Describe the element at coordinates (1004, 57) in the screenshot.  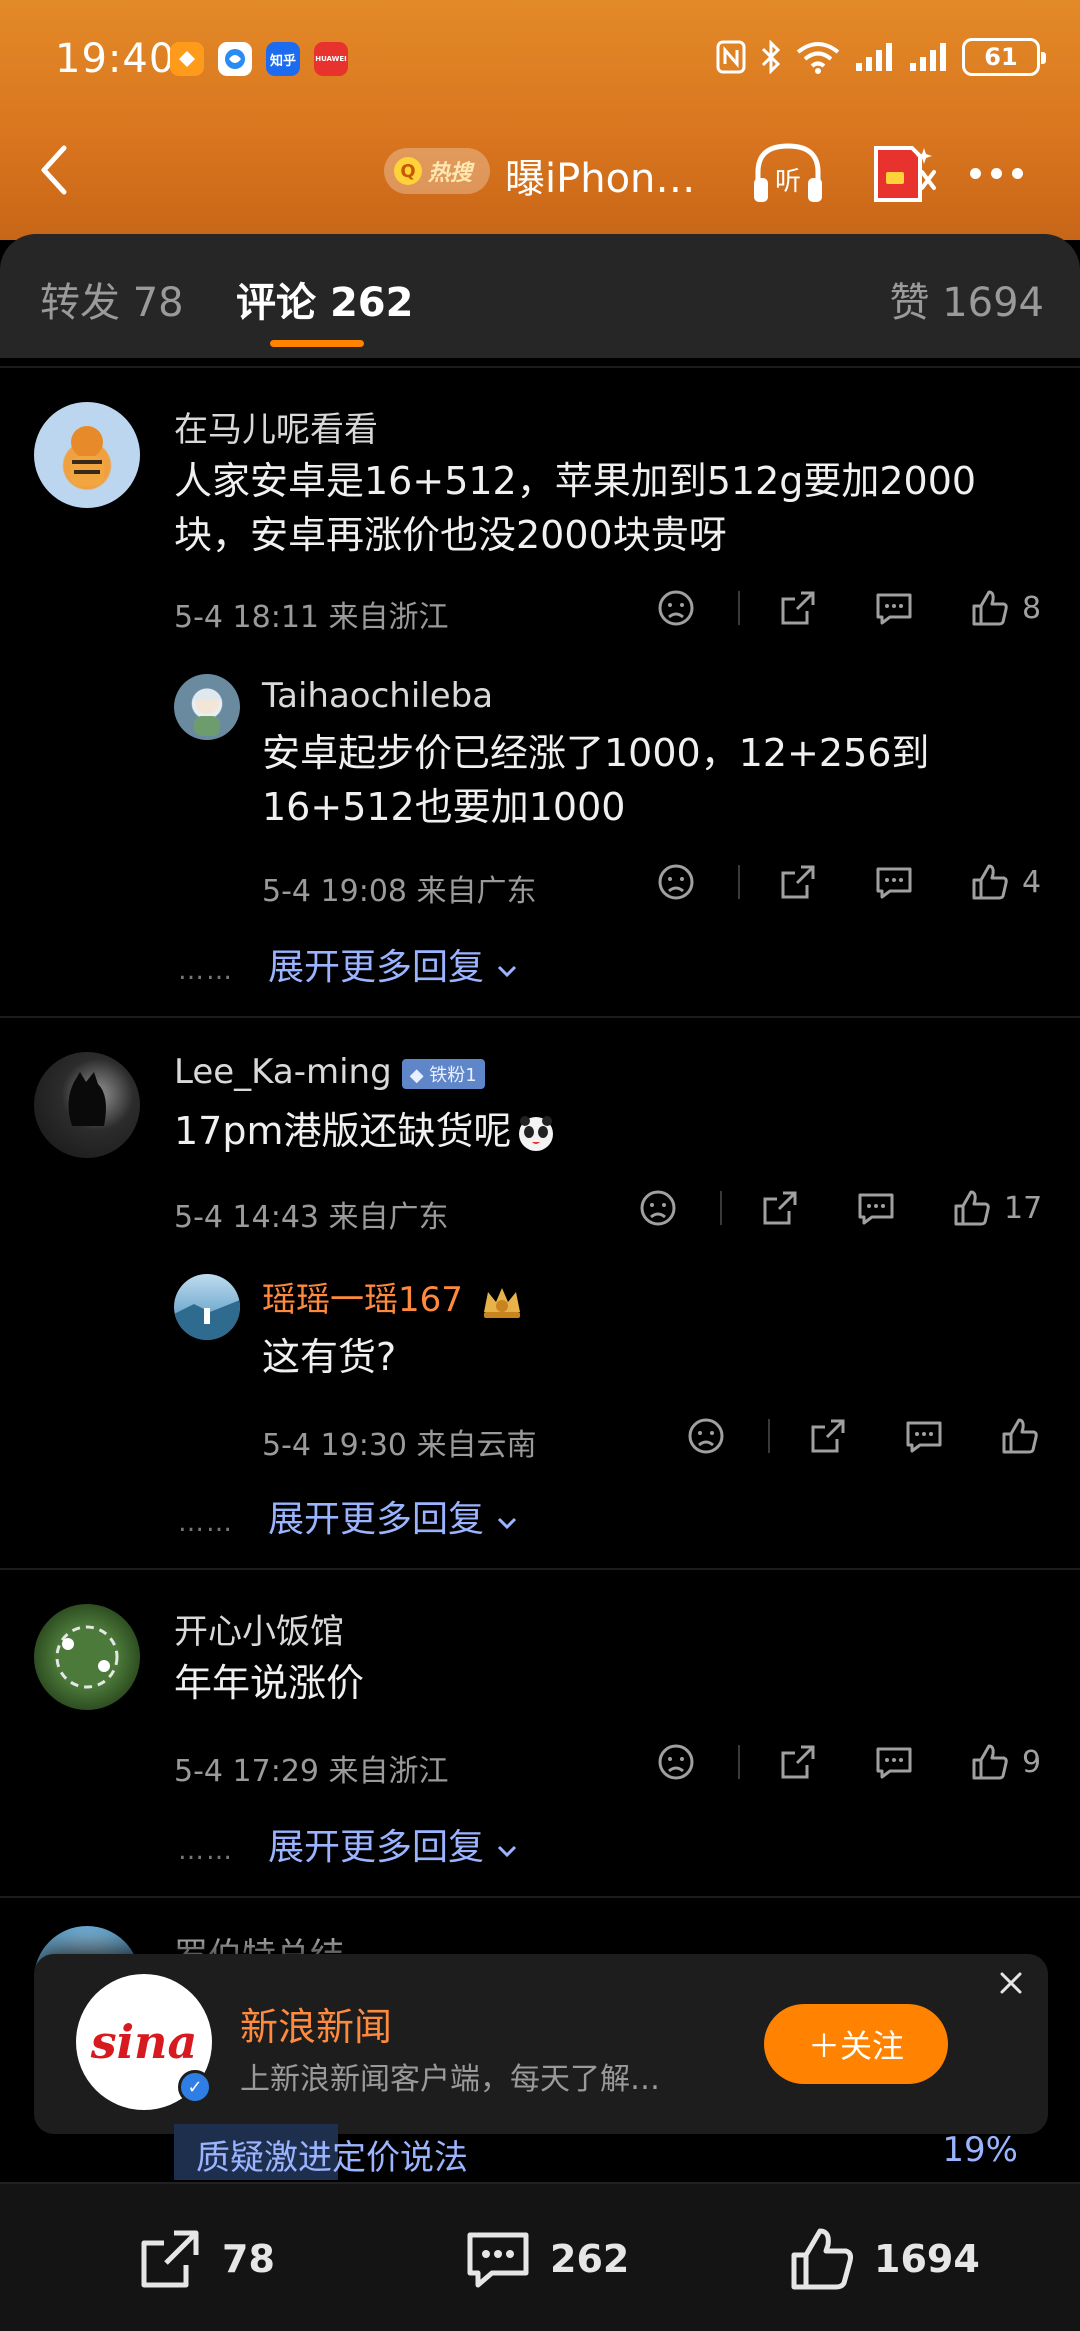
I see `battery-icon: 61` at that location.